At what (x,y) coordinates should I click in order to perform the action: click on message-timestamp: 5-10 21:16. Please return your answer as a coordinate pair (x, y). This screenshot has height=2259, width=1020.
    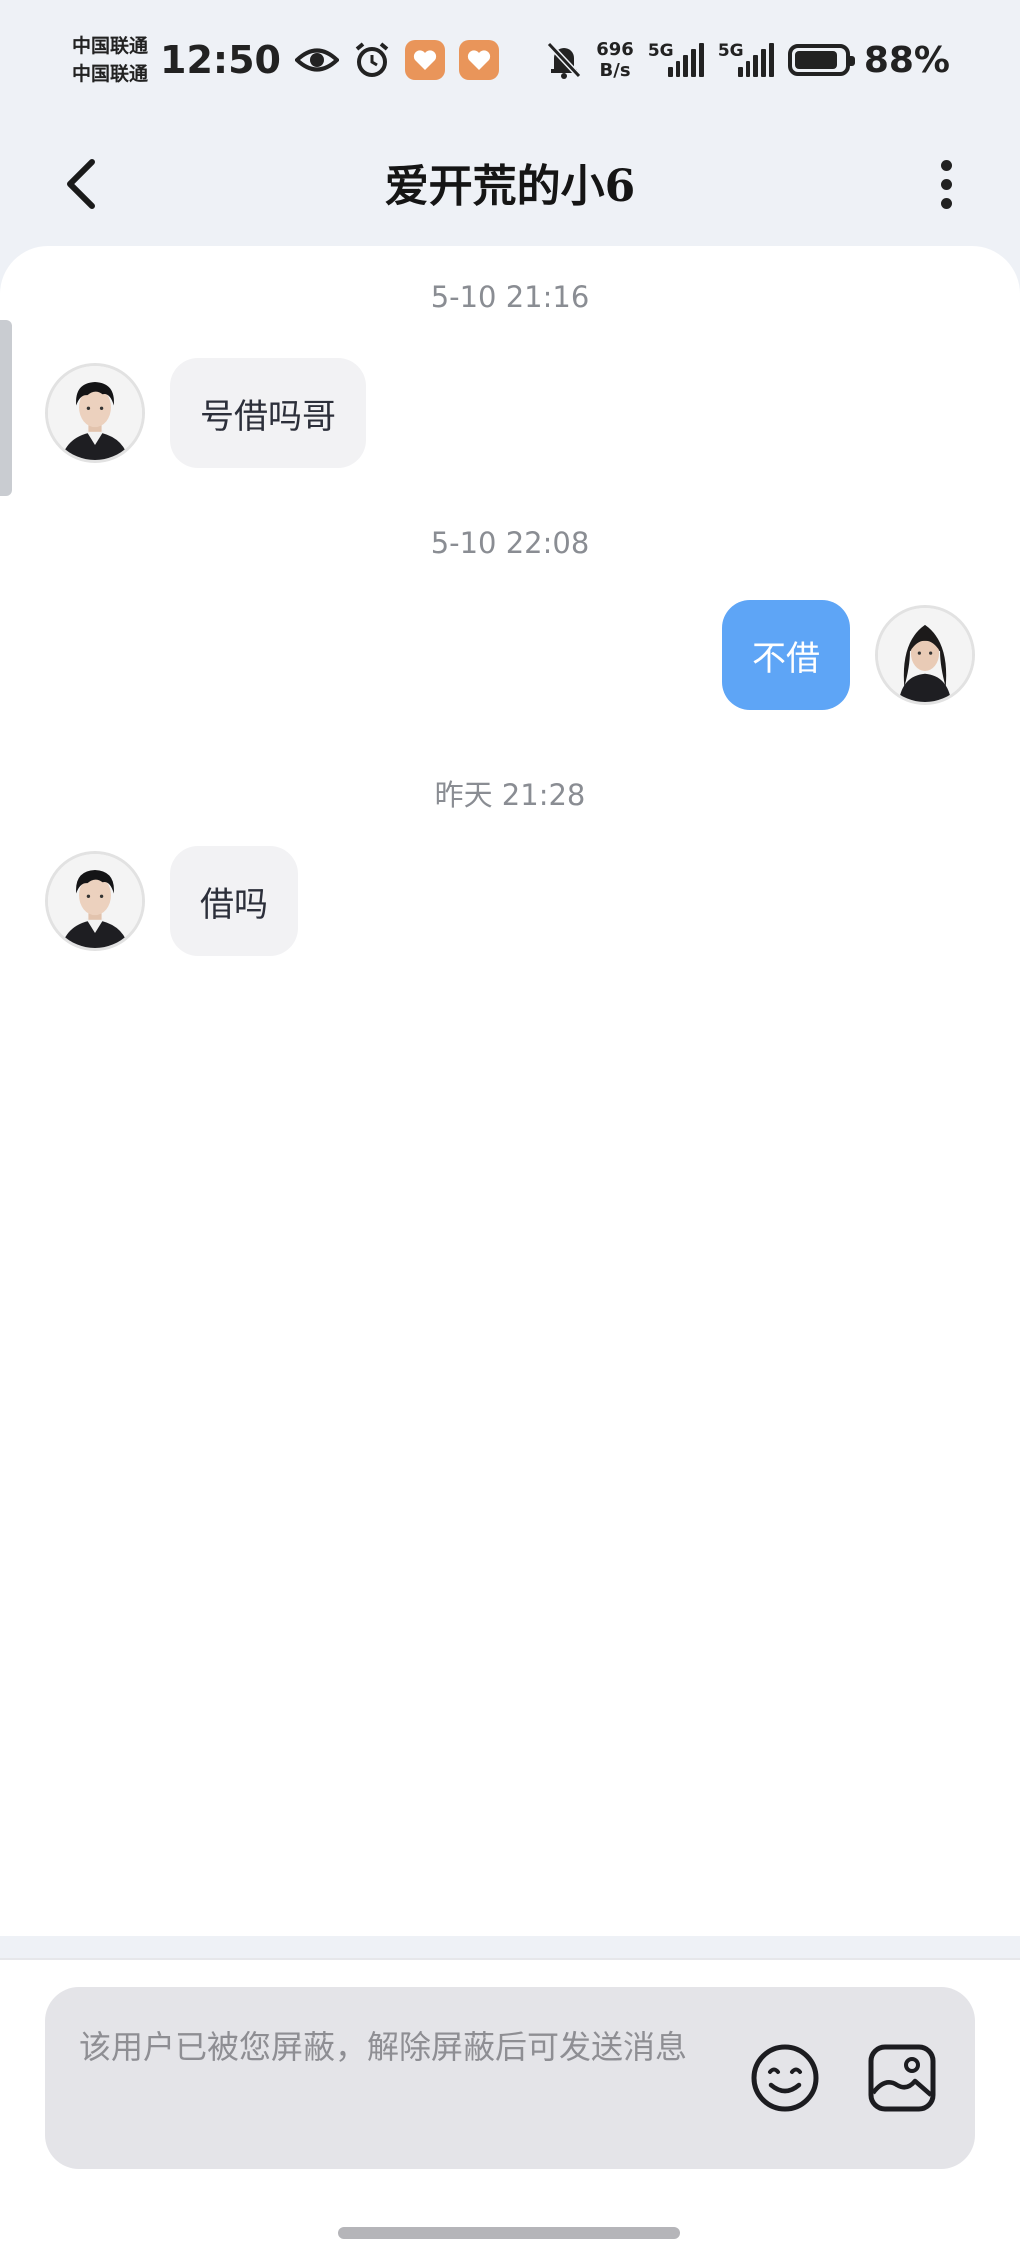
    Looking at the image, I should click on (510, 297).